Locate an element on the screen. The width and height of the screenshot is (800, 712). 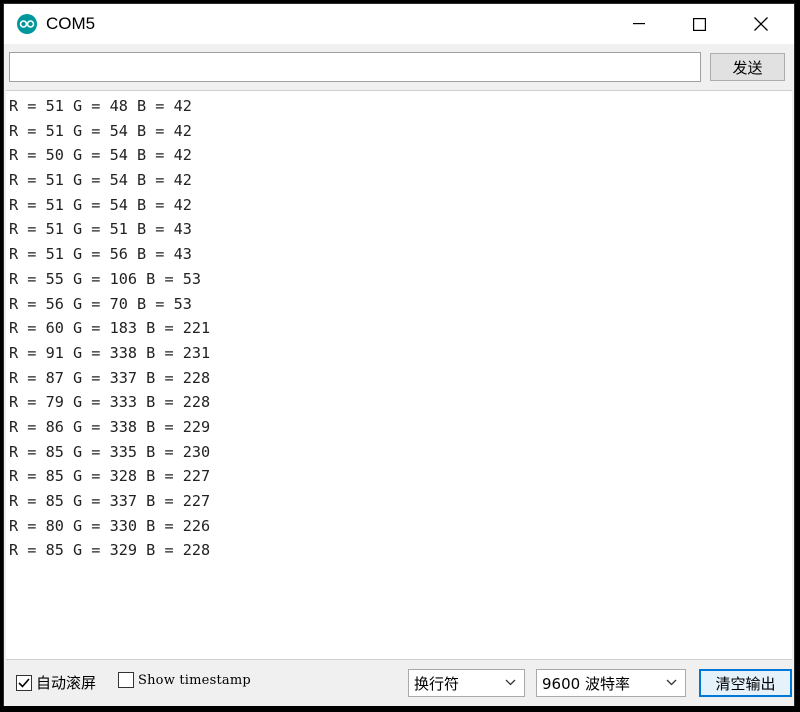
minimize-icon is located at coordinates (639, 24).